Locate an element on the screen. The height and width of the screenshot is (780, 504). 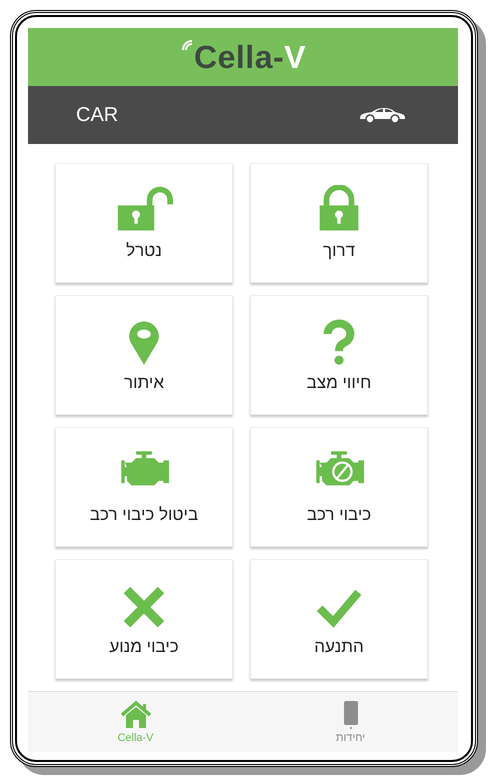
action-button: כיבוי מנוע is located at coordinates (144, 619).